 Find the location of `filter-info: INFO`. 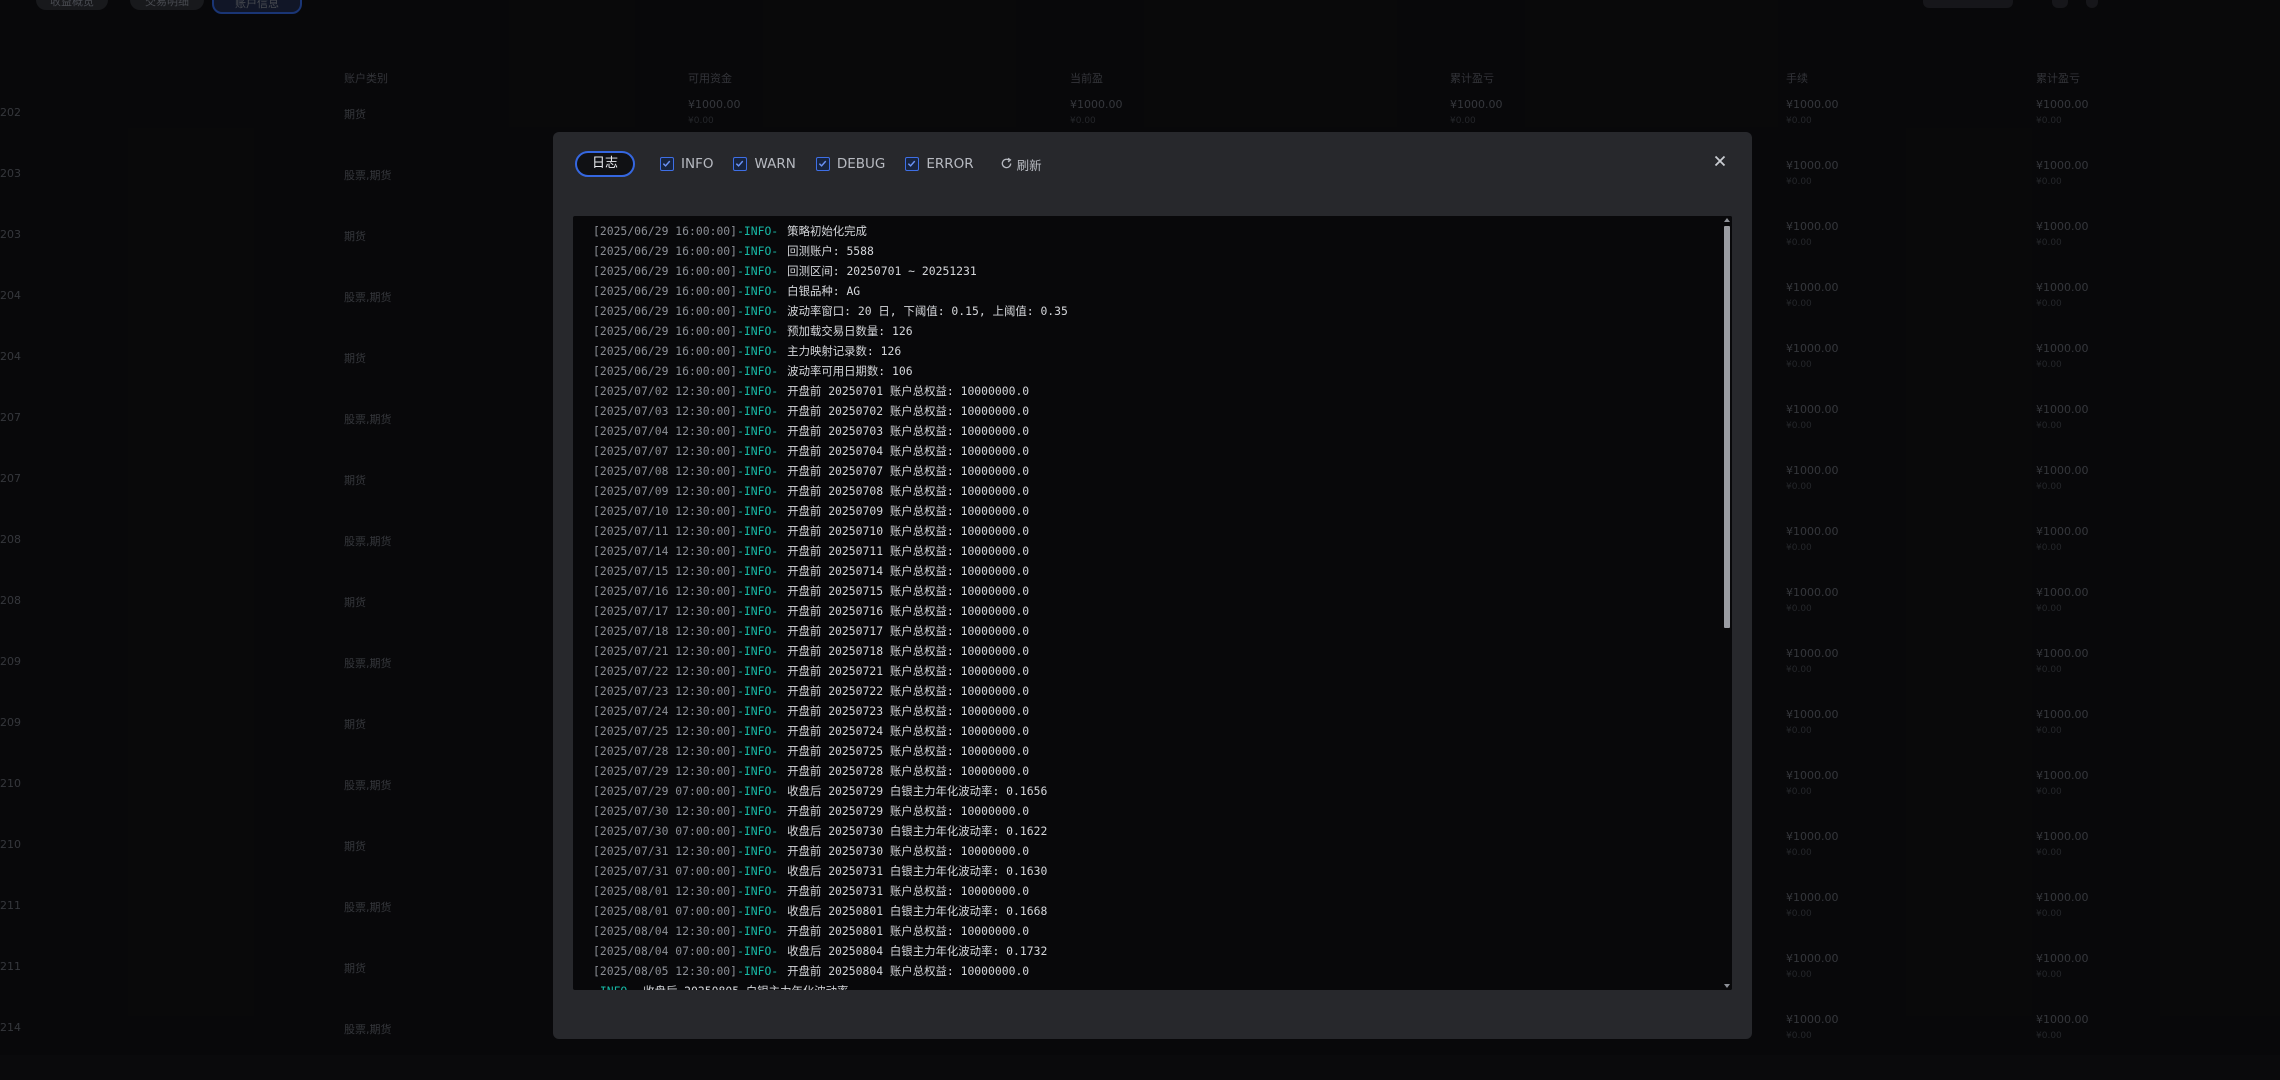

filter-info: INFO is located at coordinates (686, 164).